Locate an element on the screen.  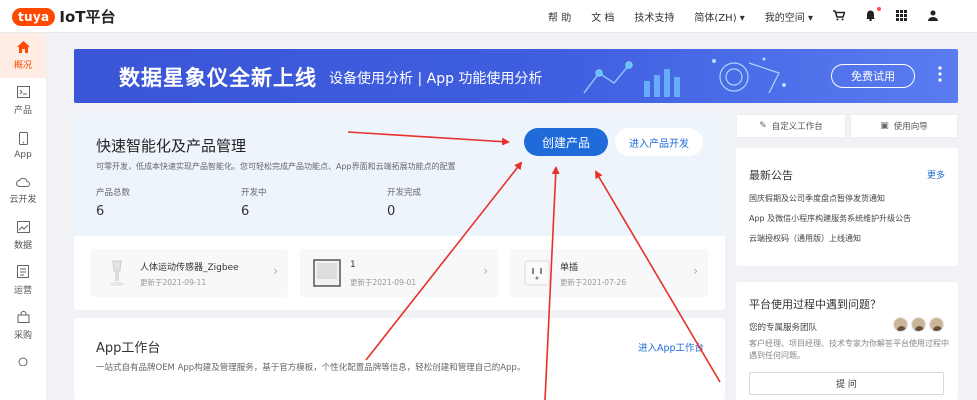
banner-more-icon is located at coordinates (940, 74).